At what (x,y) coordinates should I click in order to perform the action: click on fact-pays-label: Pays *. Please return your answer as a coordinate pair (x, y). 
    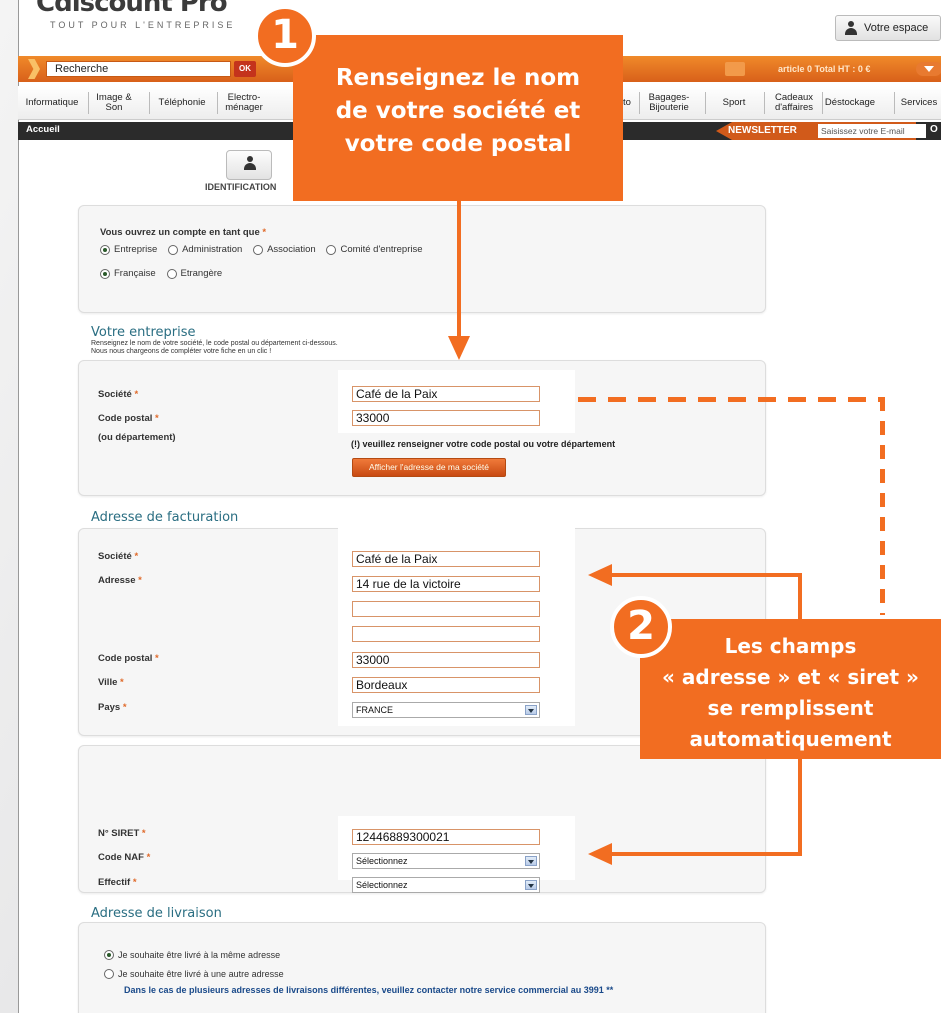
    Looking at the image, I should click on (112, 707).